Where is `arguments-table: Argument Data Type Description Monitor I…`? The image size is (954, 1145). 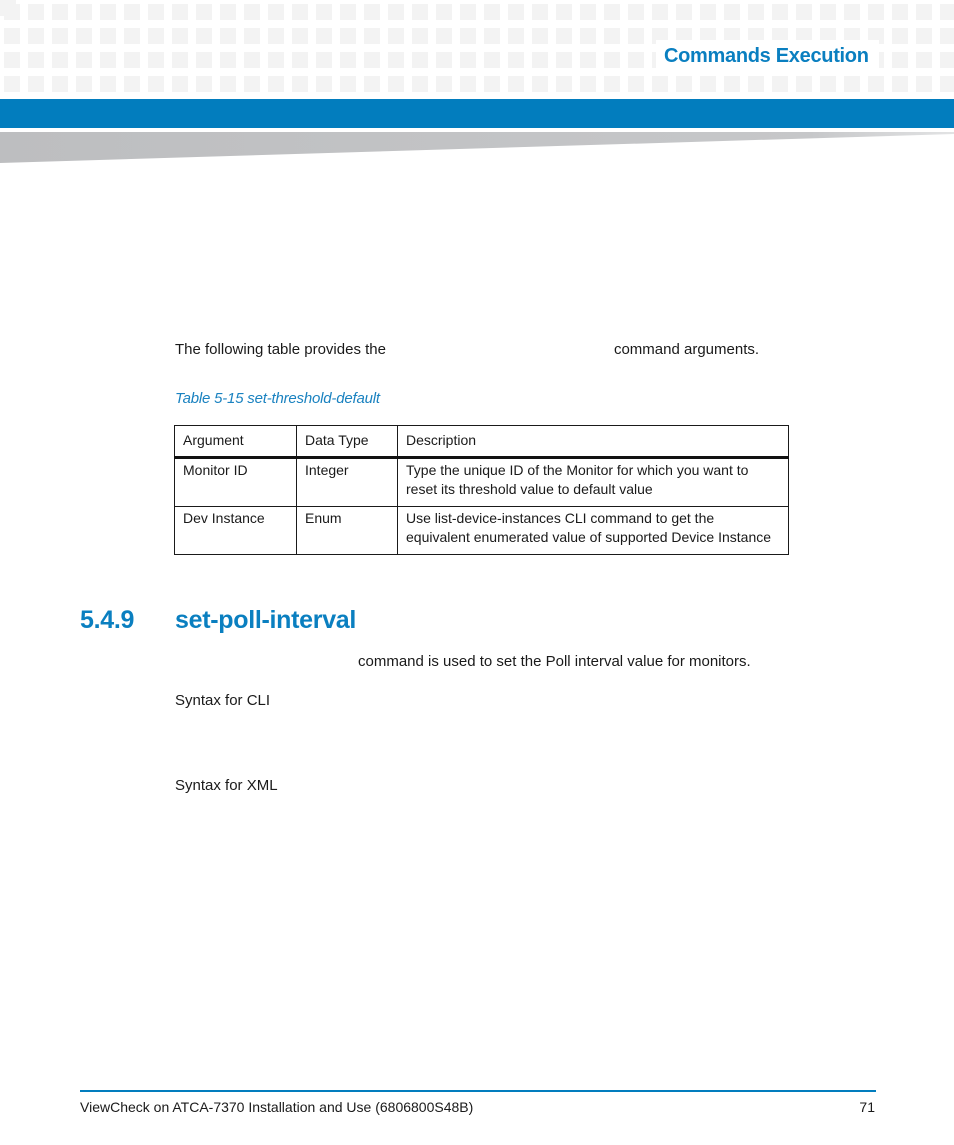
arguments-table: Argument Data Type Description Monitor I… is located at coordinates (481, 490).